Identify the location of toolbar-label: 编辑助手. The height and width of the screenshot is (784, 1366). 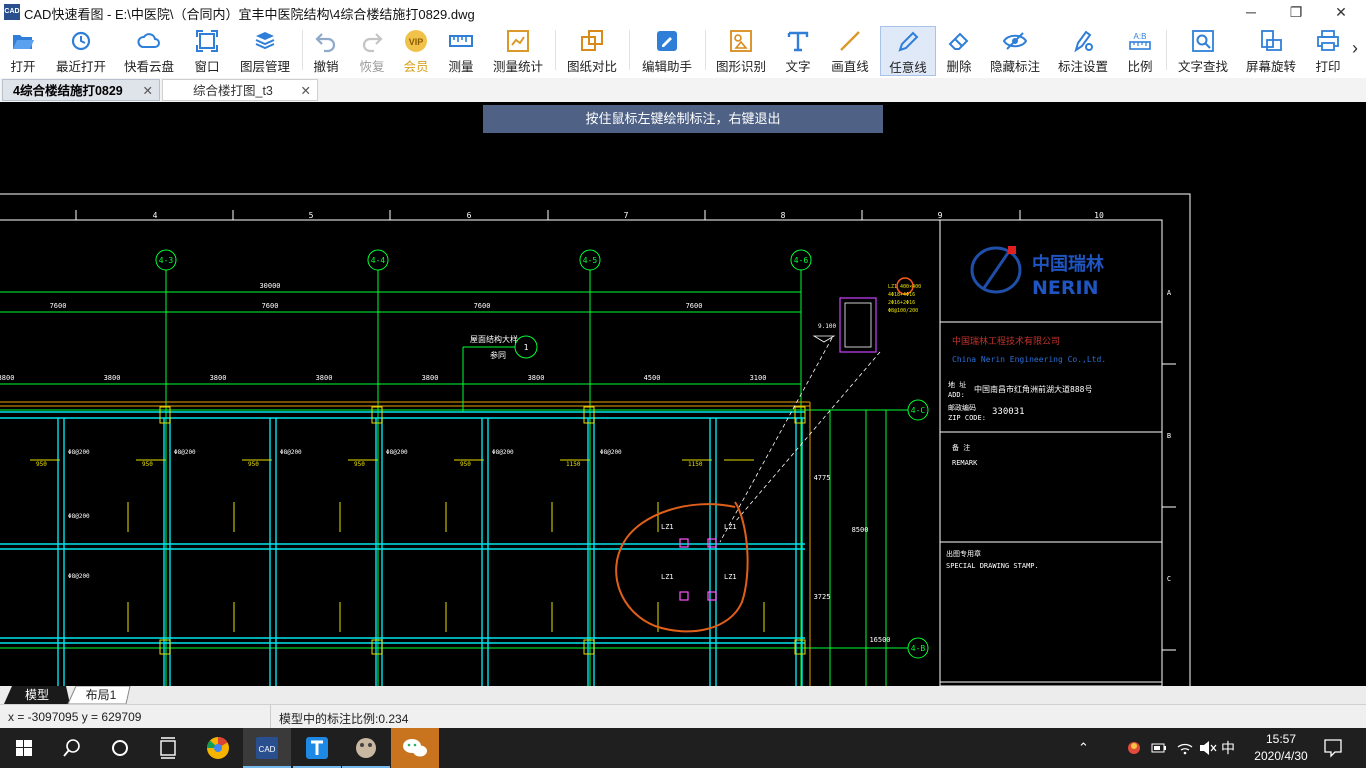
(666, 67).